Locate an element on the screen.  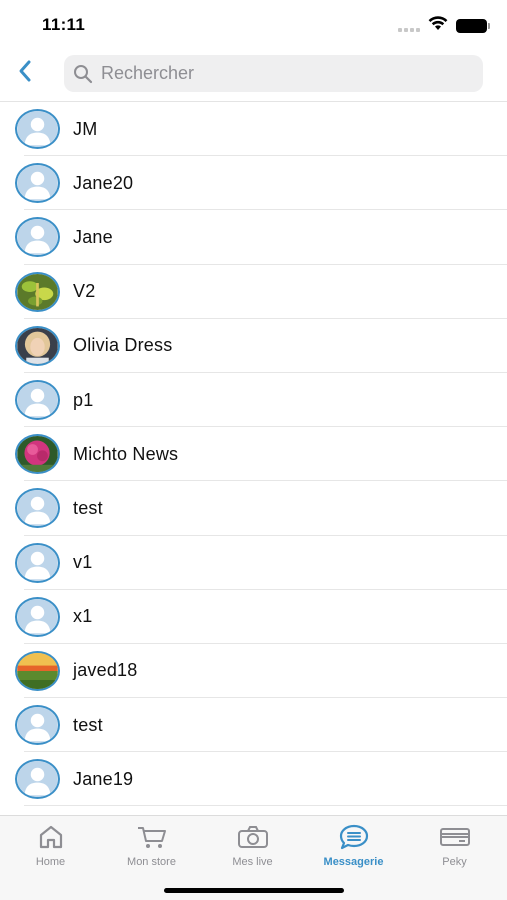
status-bar: 11:11 is located at coordinates (253, 25).